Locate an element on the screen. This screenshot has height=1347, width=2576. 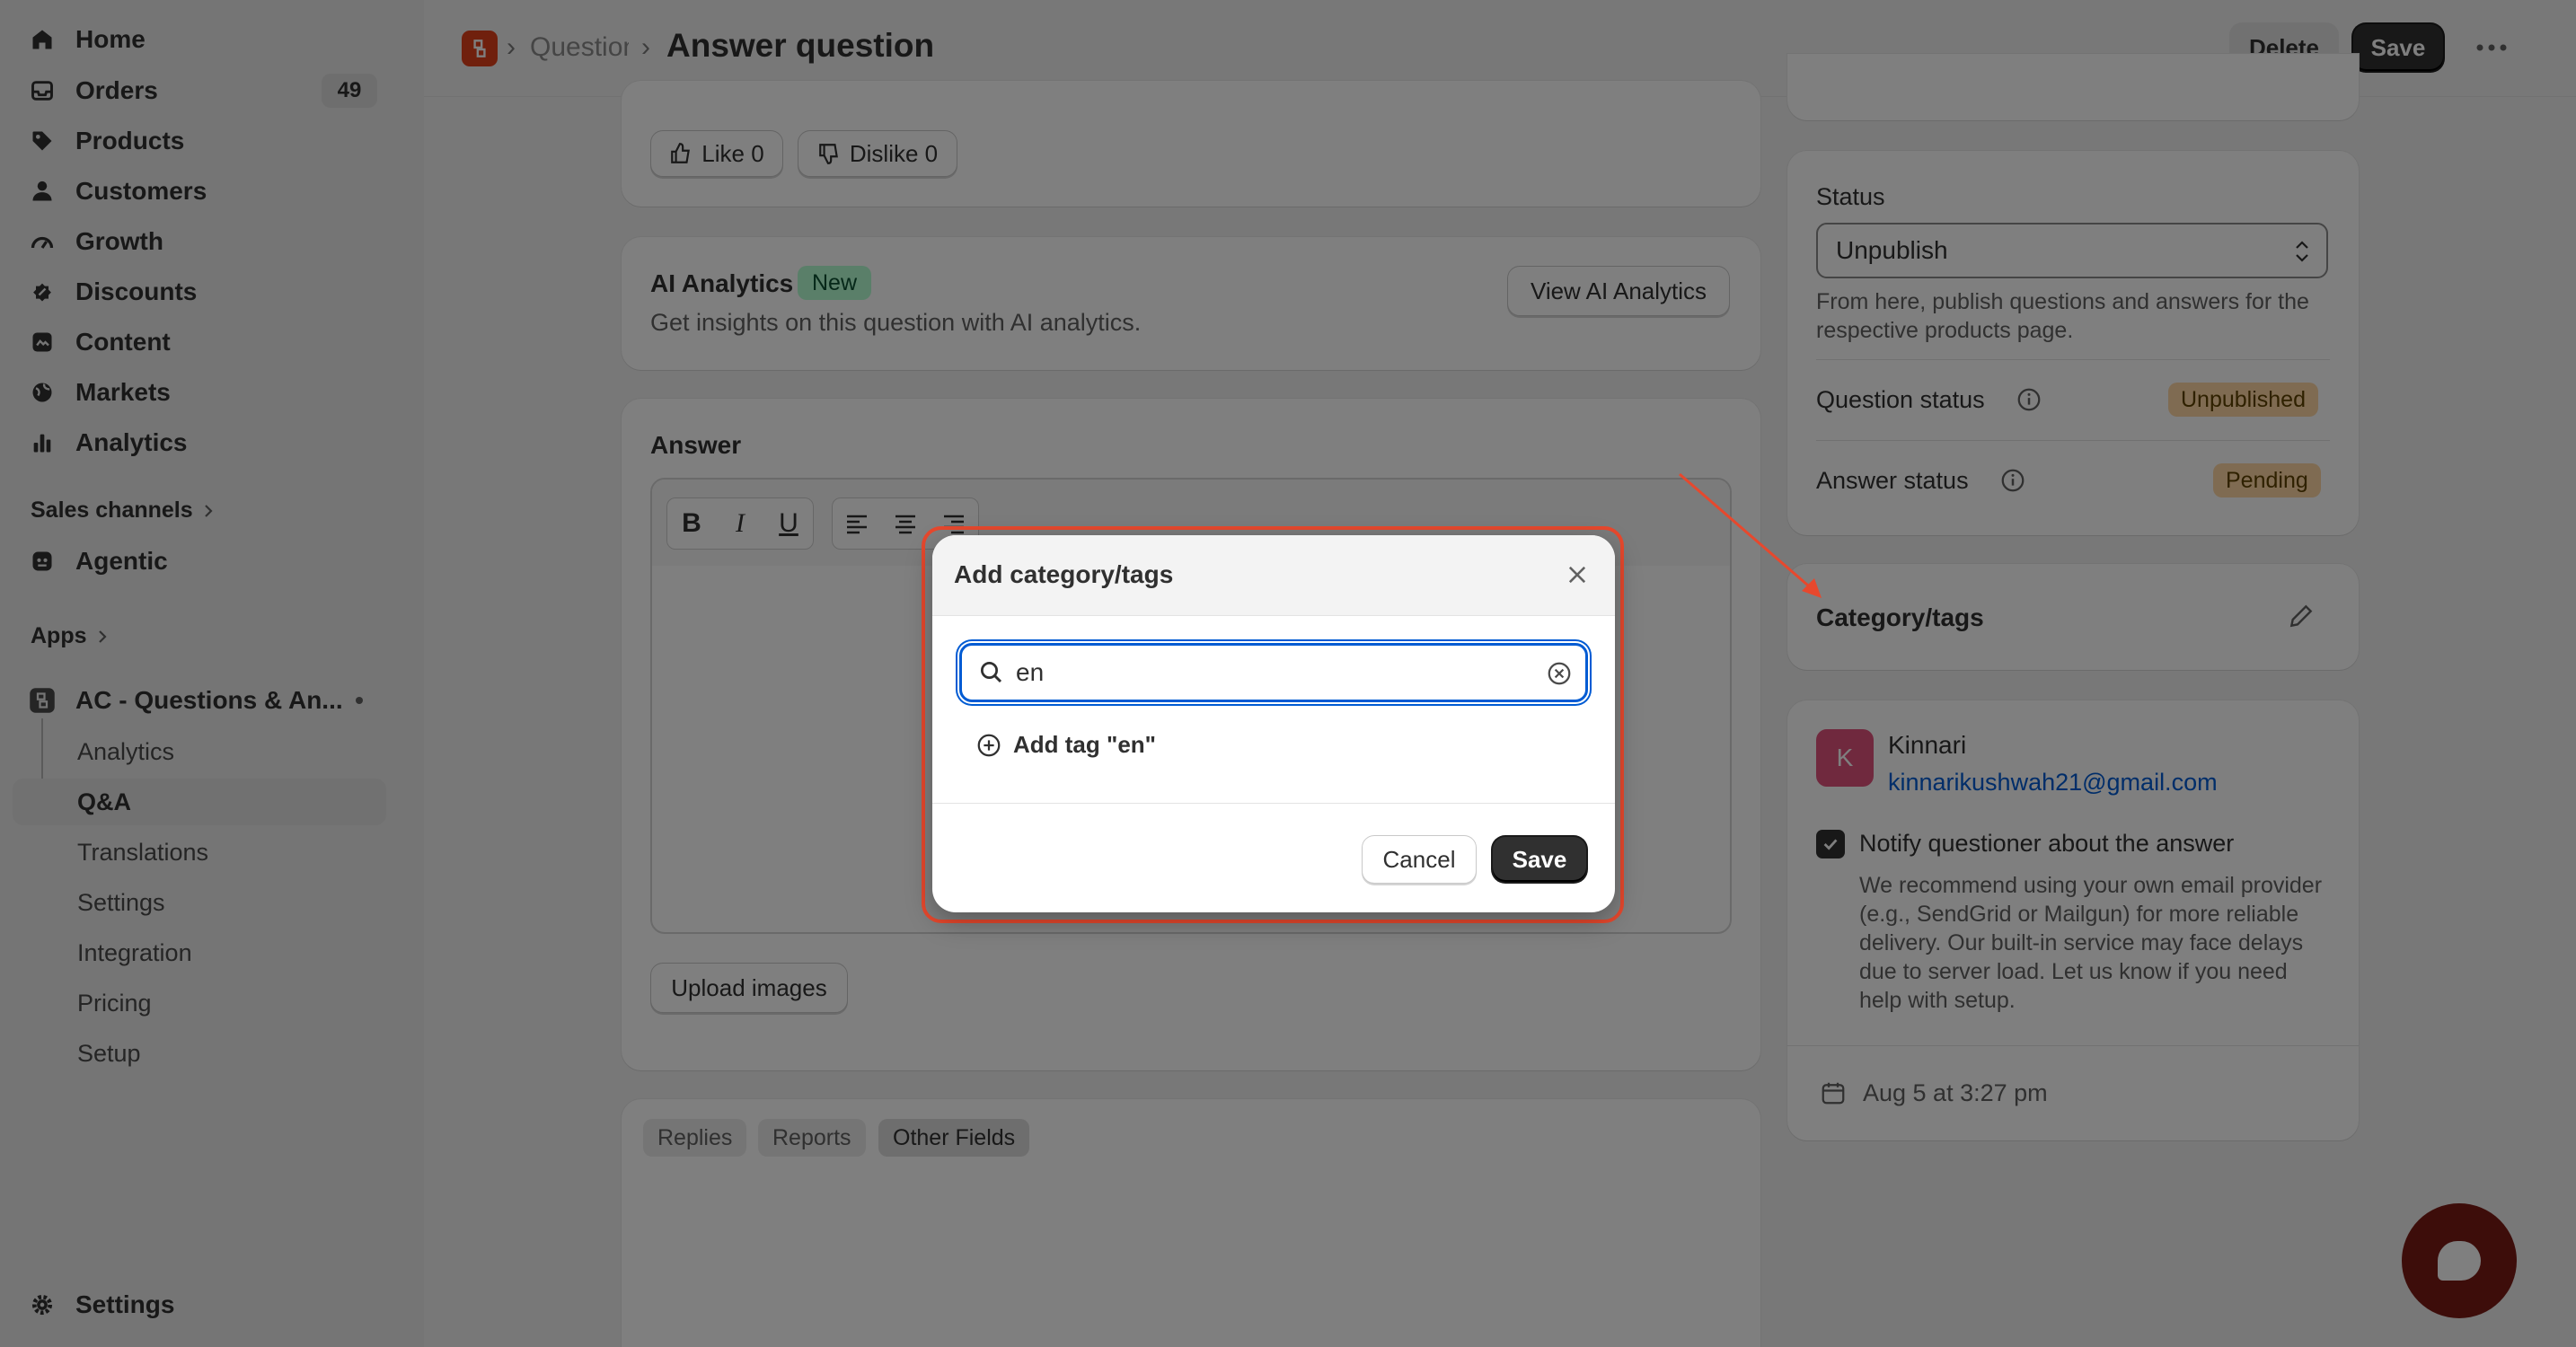
modal-footer-divider is located at coordinates (1273, 803).